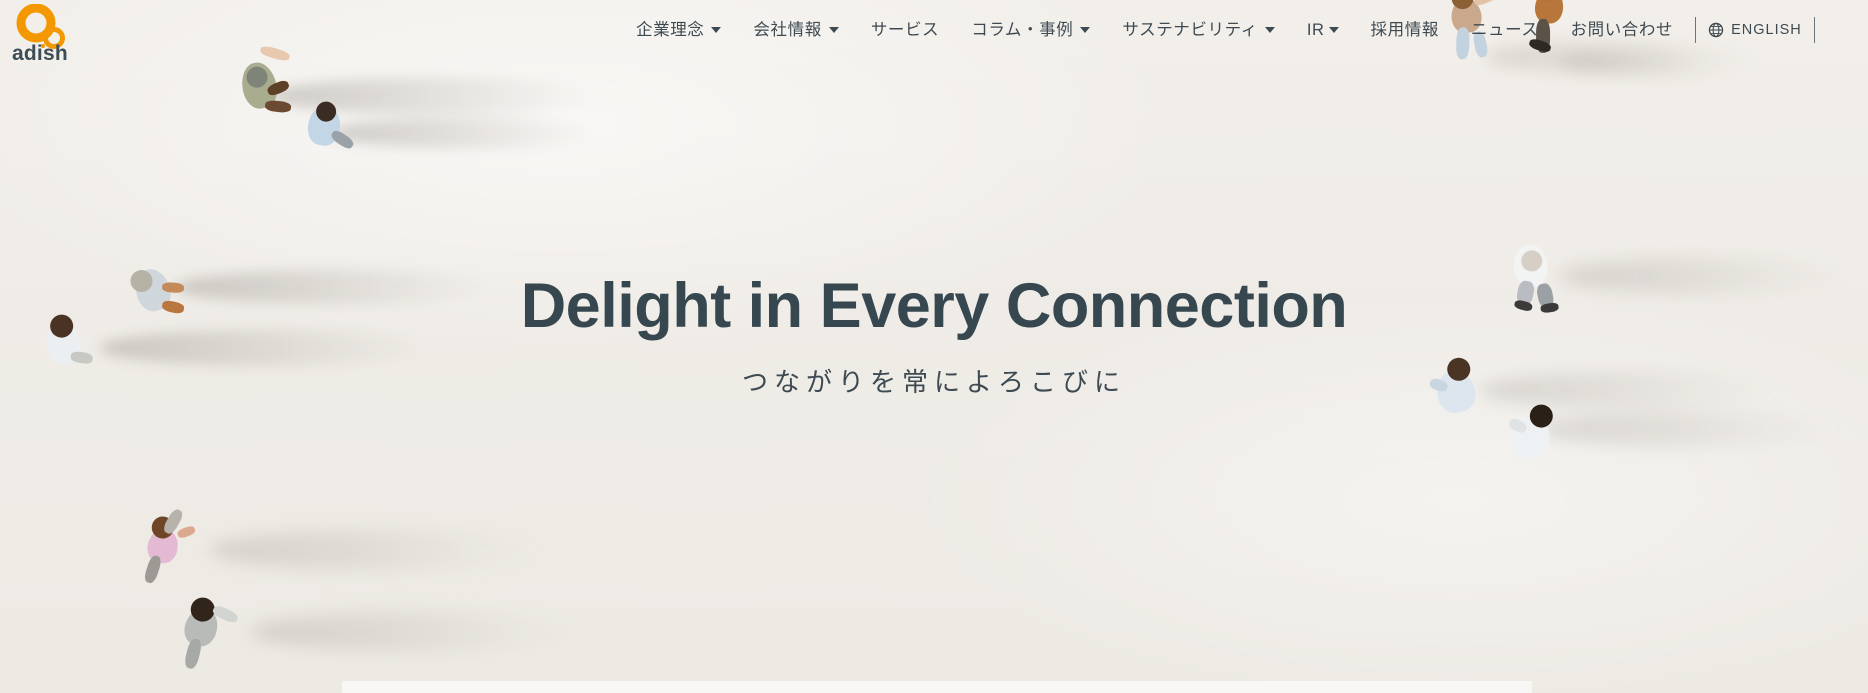  I want to click on nav-divider-right, so click(1814, 30).